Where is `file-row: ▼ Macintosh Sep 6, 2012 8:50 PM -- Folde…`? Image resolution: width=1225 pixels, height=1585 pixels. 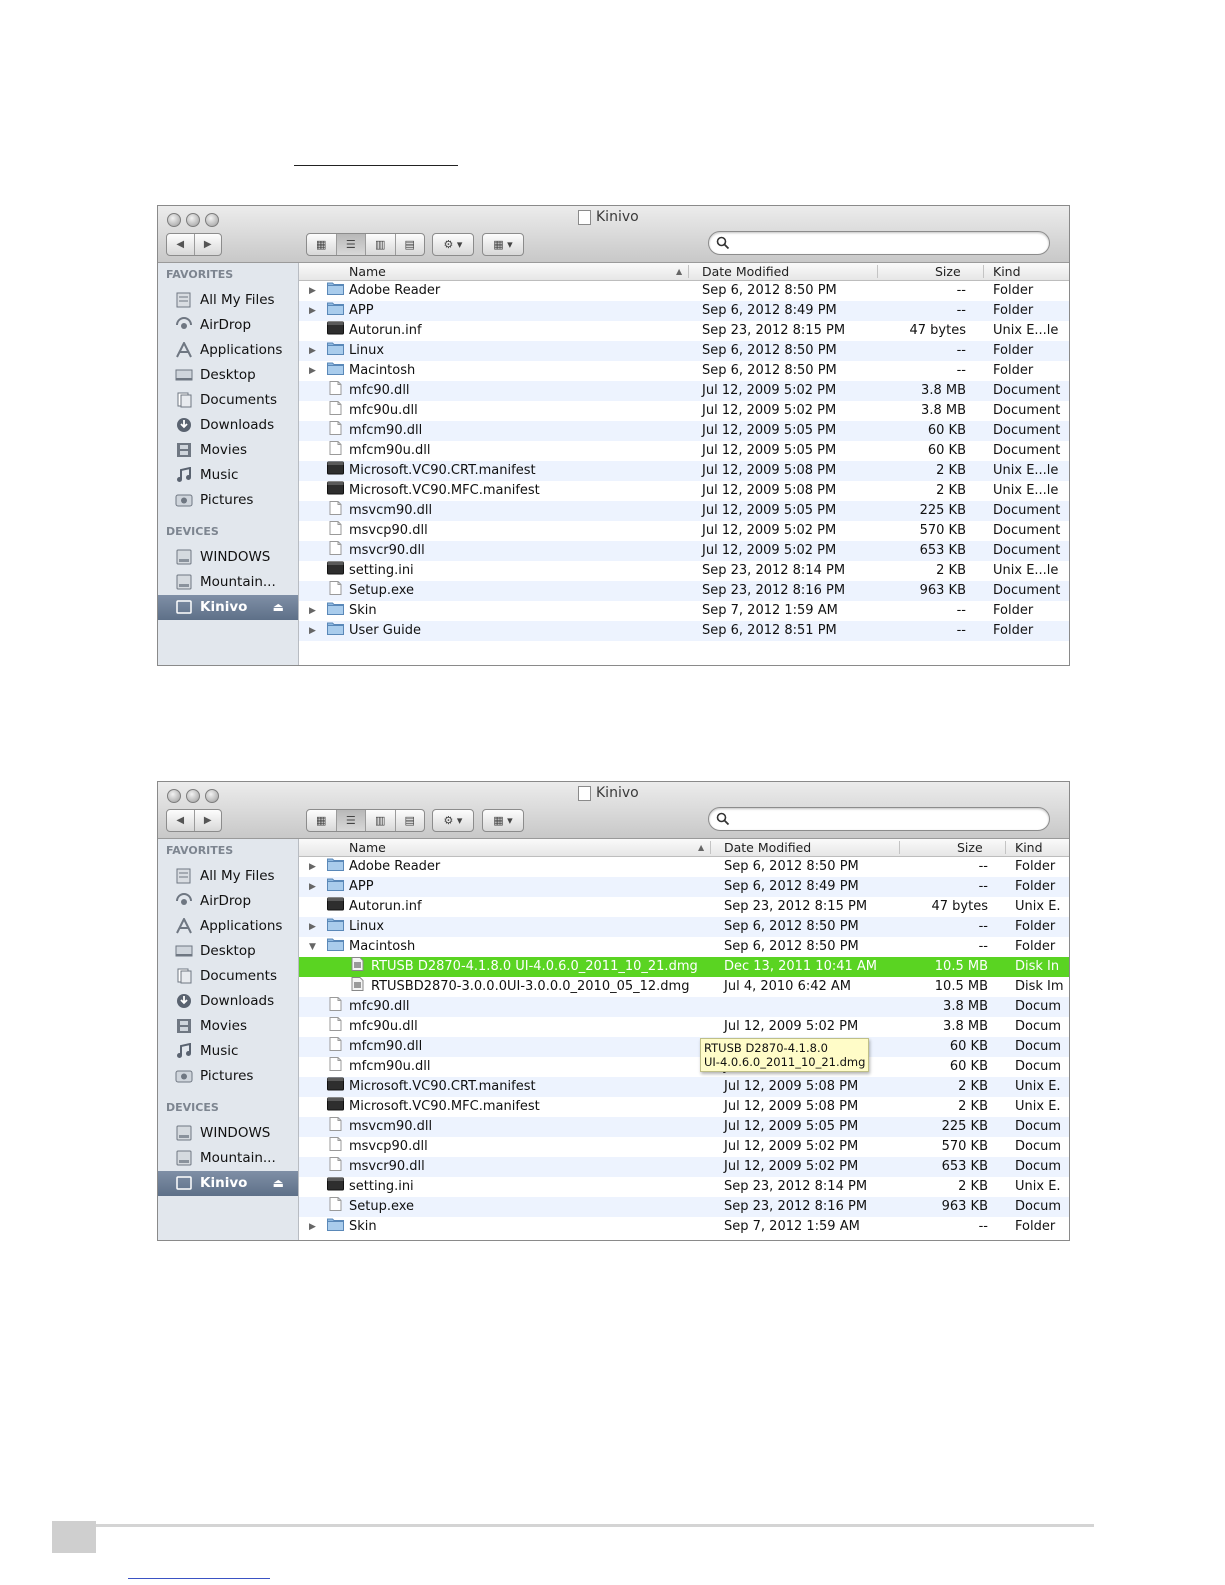
file-row: ▼ Macintosh Sep 6, 2012 8:50 PM -- Folde… is located at coordinates (684, 947).